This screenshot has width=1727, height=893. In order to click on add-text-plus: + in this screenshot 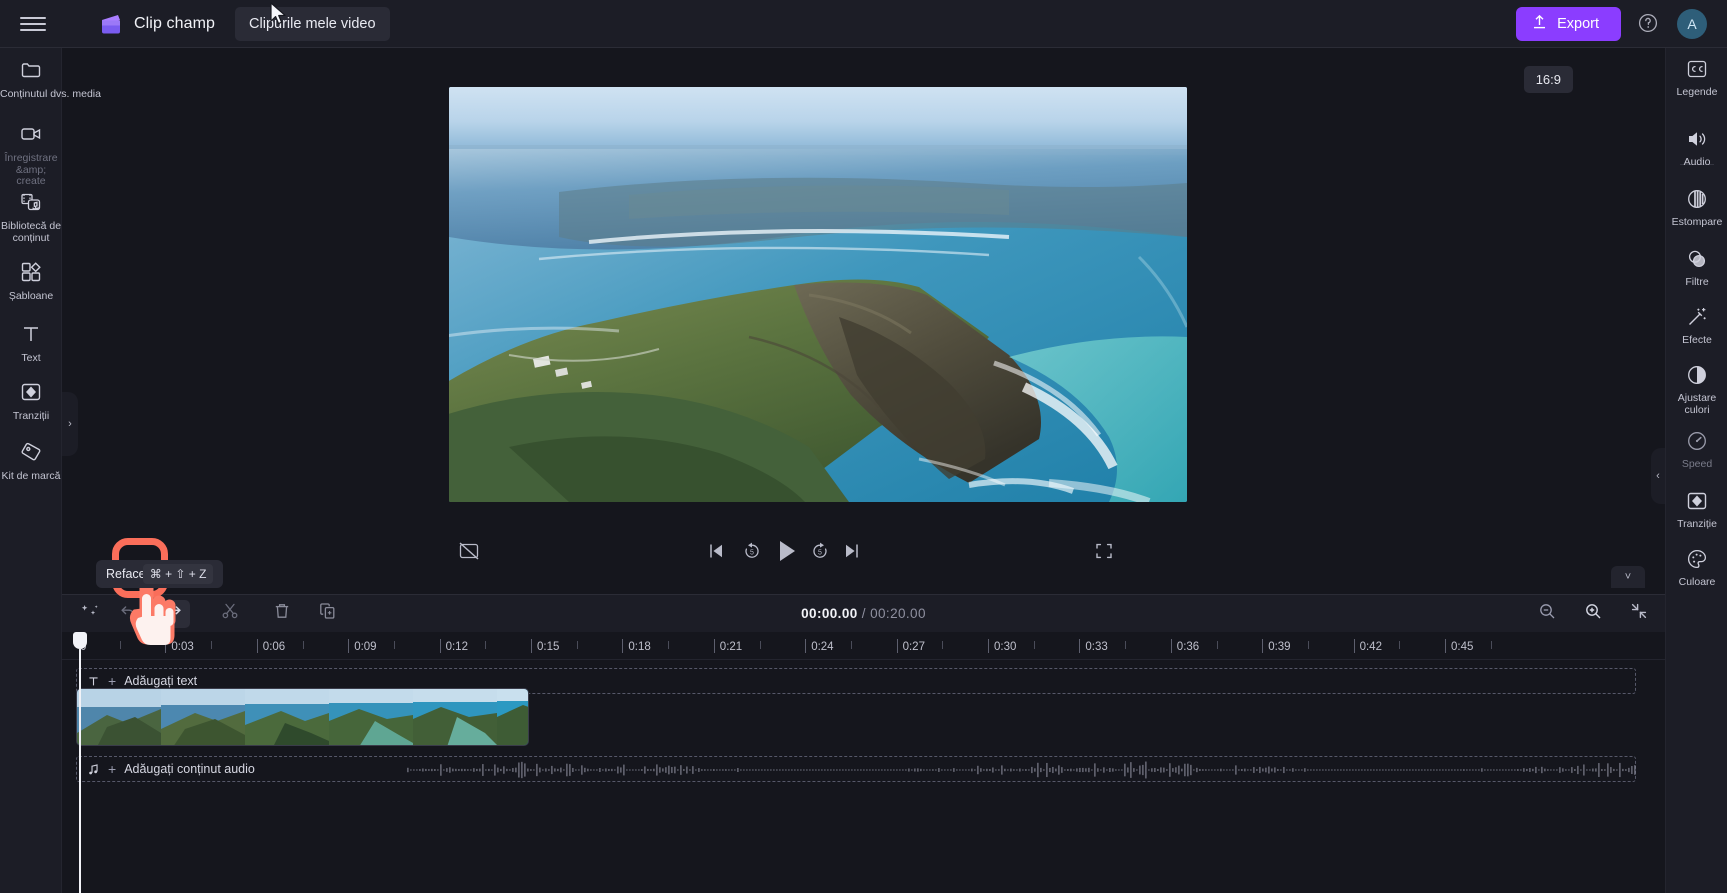, I will do `click(112, 681)`.